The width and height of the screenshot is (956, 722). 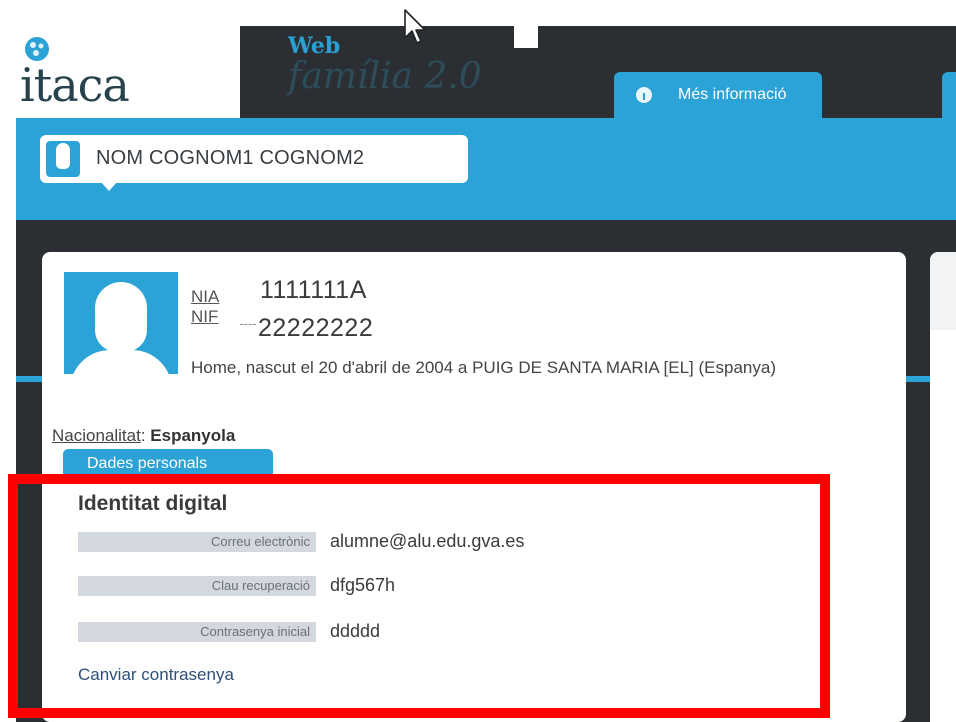 What do you see at coordinates (156, 675) in the screenshot?
I see `canviar-contrasenya-link: Canviar contrasenya` at bounding box center [156, 675].